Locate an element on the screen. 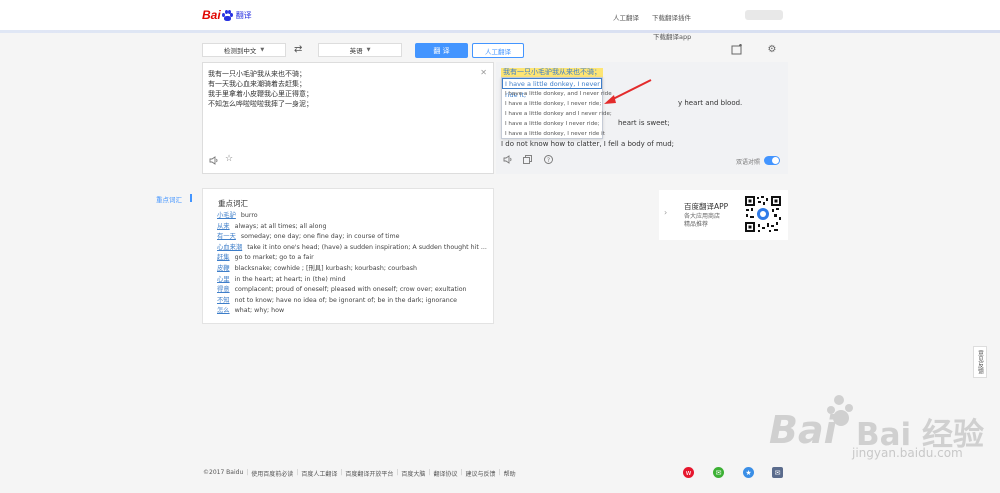  watermark-url: jingyan.baidu.com is located at coordinates (907, 453).